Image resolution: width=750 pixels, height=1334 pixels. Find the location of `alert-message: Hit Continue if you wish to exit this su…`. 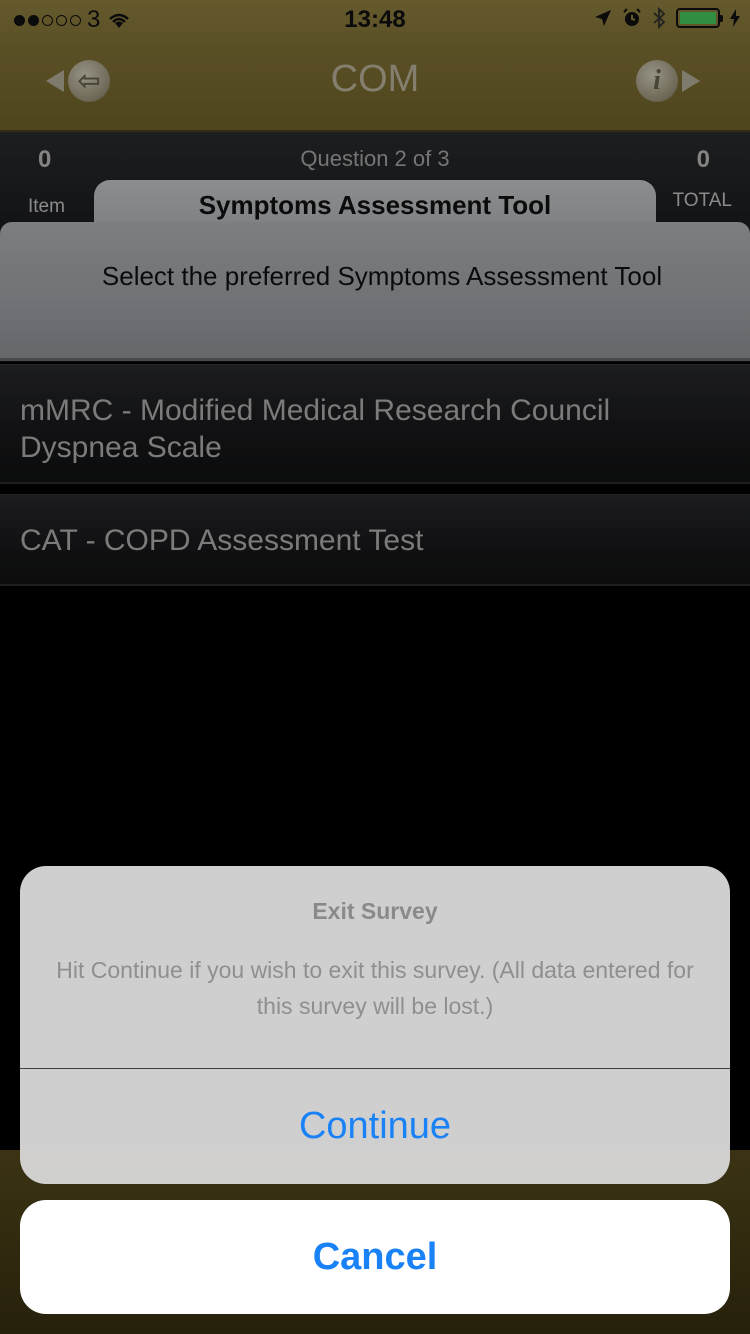

alert-message: Hit Continue if you wish to exit this su… is located at coordinates (375, 988).